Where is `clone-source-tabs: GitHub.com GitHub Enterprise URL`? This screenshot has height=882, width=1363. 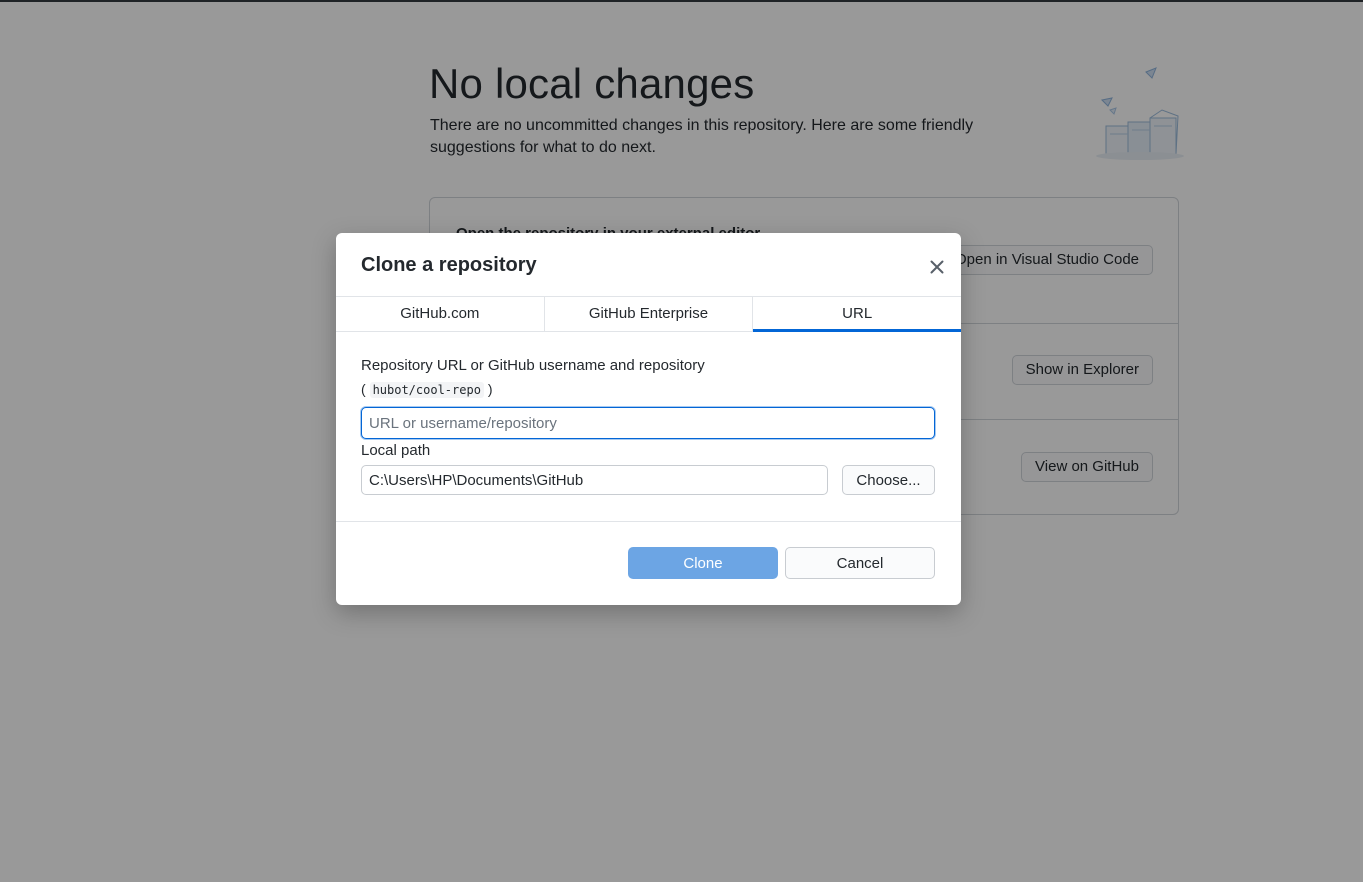 clone-source-tabs: GitHub.com GitHub Enterprise URL is located at coordinates (648, 314).